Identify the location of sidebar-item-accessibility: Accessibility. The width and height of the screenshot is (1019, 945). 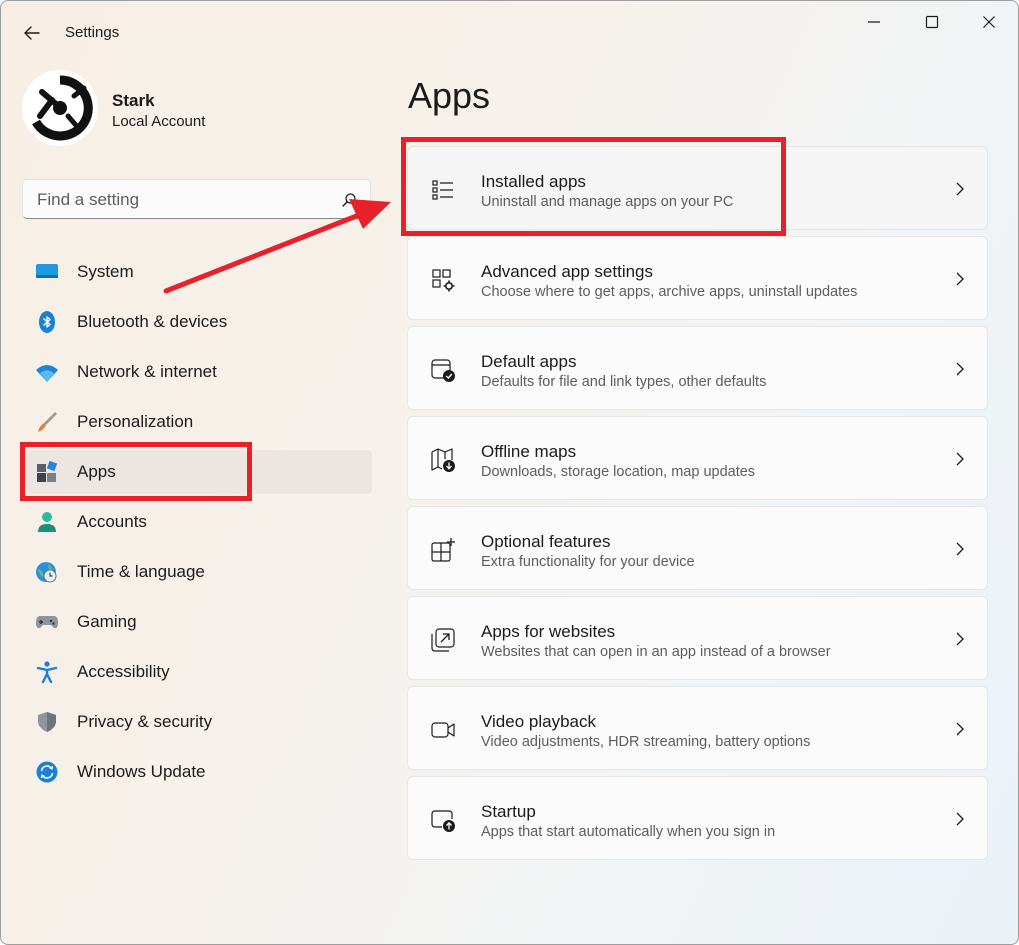
(197, 672).